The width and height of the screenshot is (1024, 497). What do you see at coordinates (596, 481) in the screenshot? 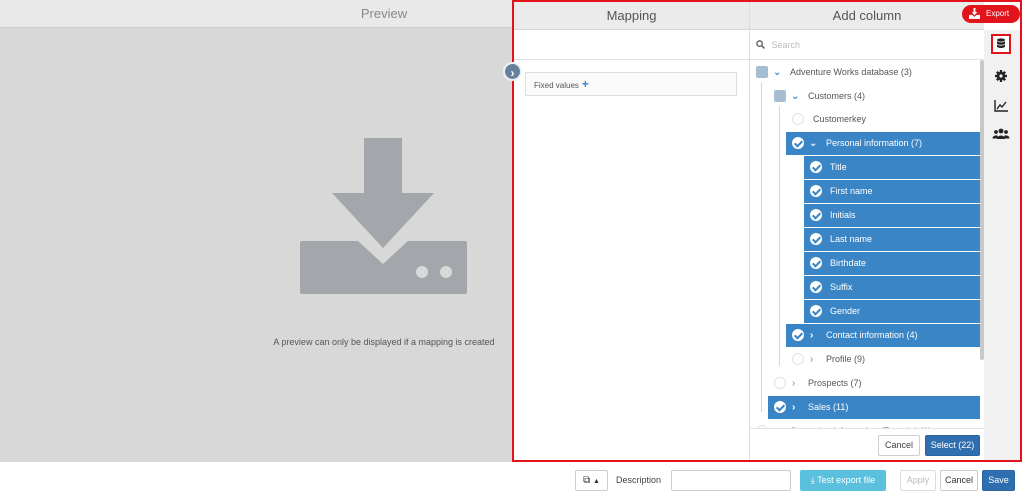
I see `caret-down-icon: ▲` at bounding box center [596, 481].